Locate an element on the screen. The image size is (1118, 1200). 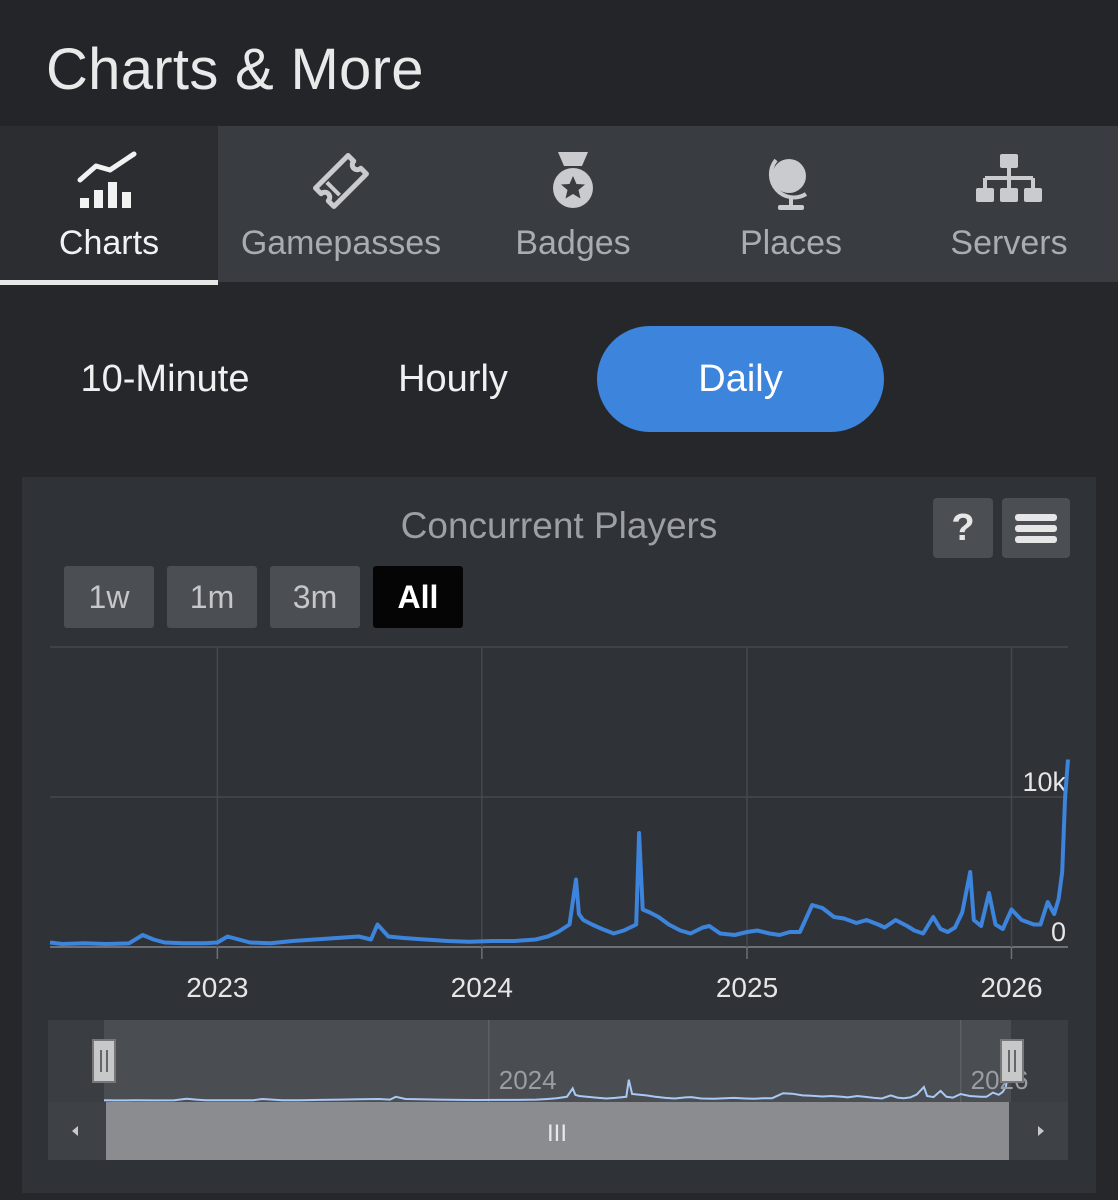
navigator-line is located at coordinates (557, 1087).